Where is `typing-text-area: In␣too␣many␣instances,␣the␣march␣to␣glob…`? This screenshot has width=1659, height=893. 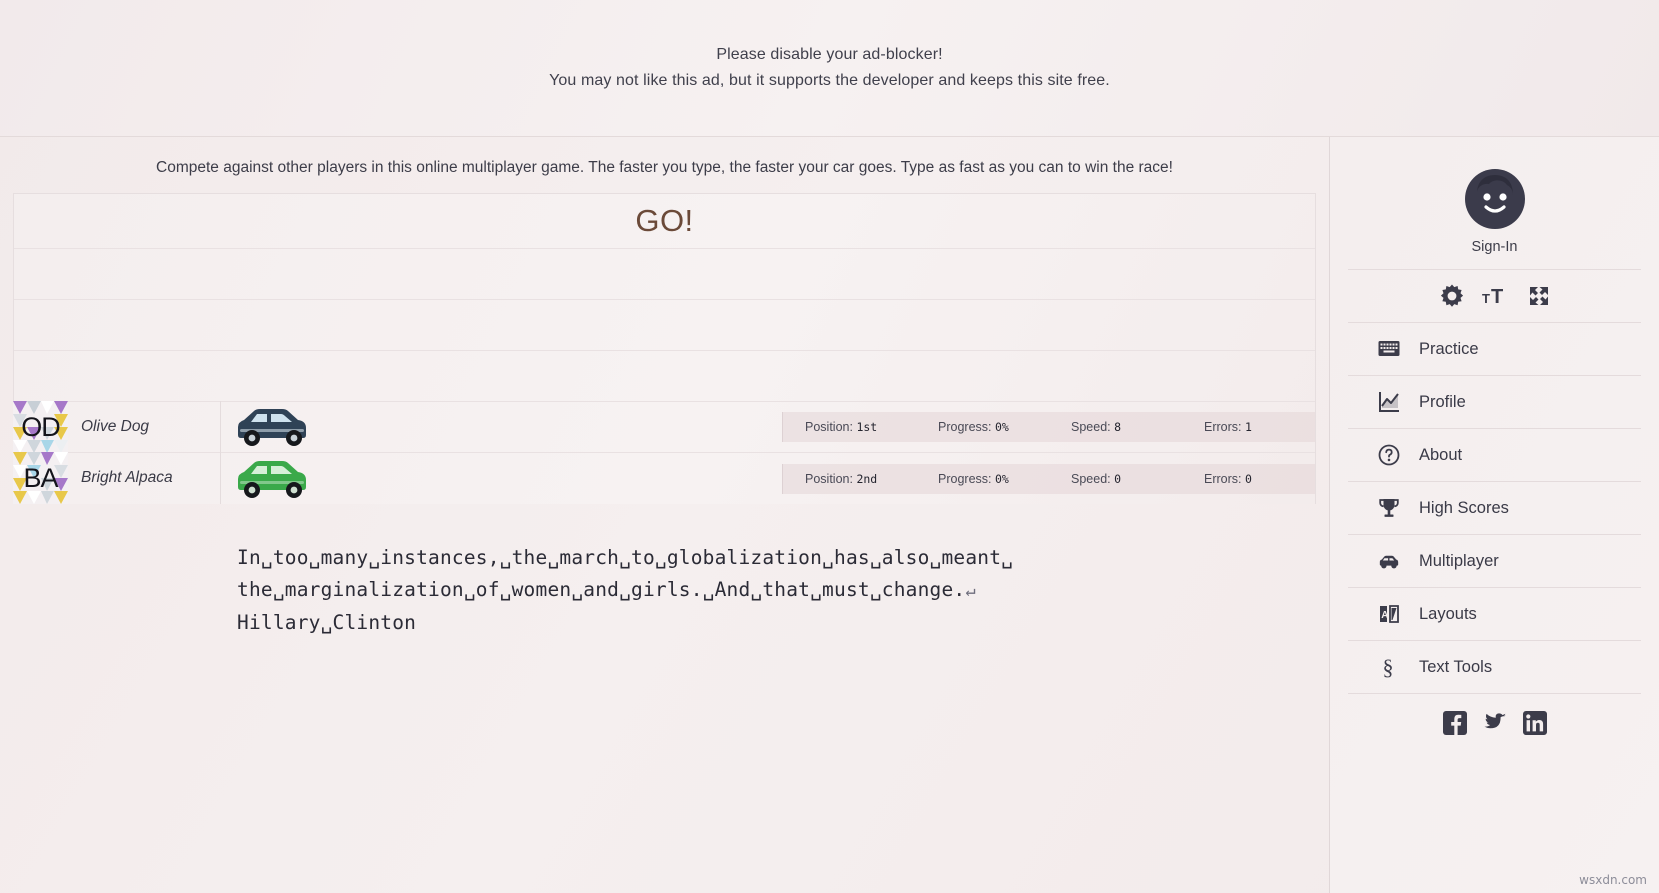
typing-text-area: In␣too␣many␣instances,␣the␣march␣to␣glob… is located at coordinates (664, 571).